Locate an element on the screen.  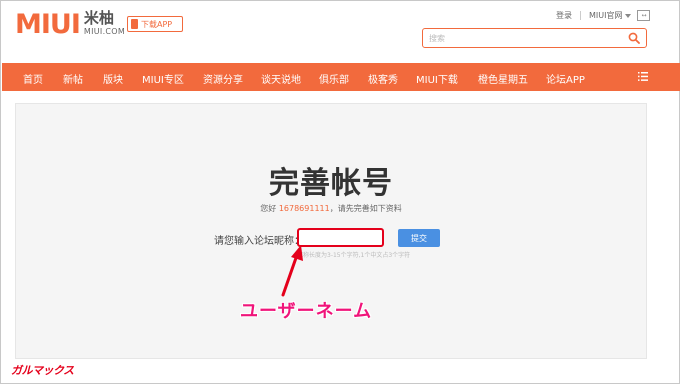
nickname-hint: 昵称长度为3-15个字符,1个中文占3个字符 is located at coordinates (354, 255).